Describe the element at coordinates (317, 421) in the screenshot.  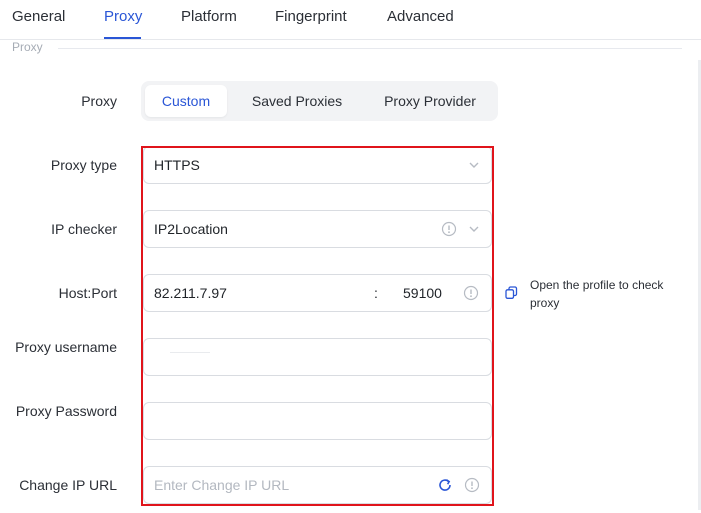
I see `proxy-password-input` at that location.